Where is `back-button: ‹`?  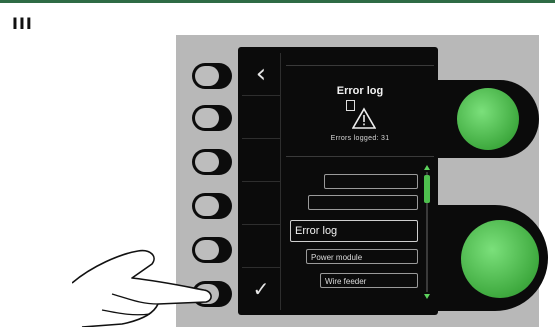
back-button: ‹ is located at coordinates (261, 74).